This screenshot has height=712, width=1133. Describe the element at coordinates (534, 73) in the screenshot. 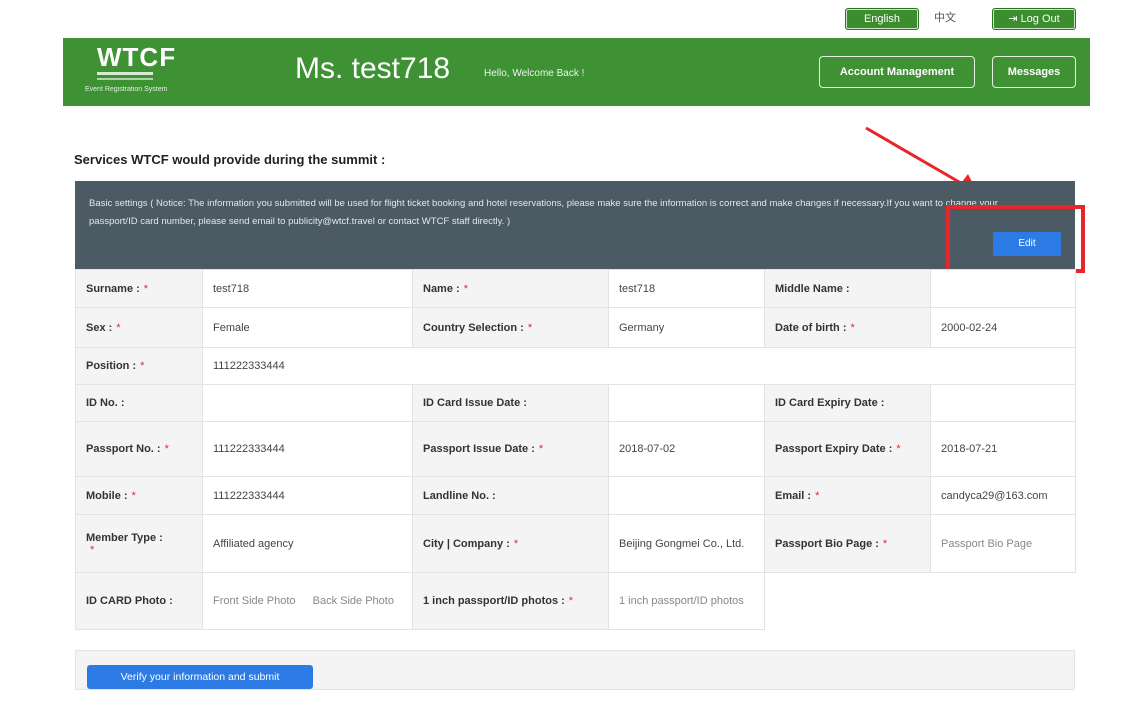

I see `welcome-text: Hello, Welcome Back !` at that location.